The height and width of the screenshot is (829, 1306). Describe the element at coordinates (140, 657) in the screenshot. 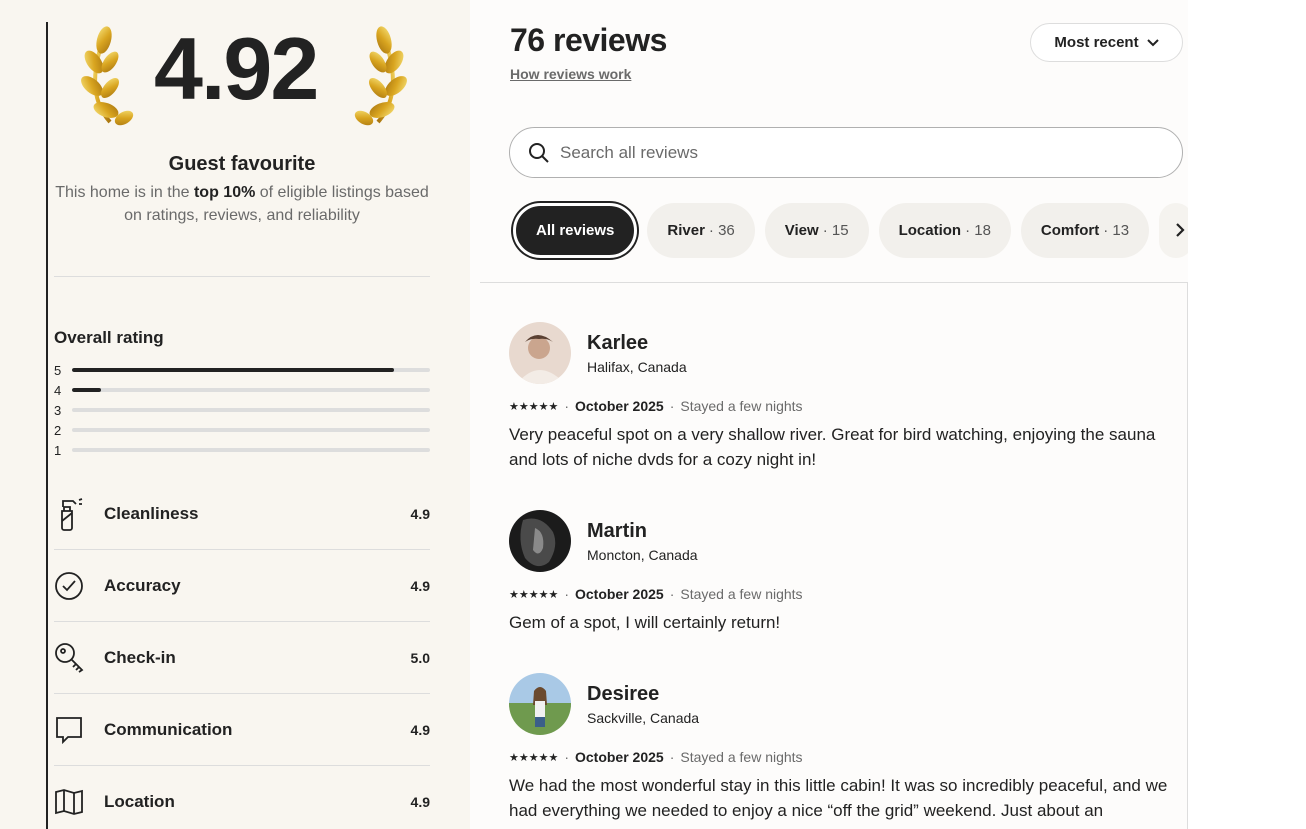

I see `category-name: Check-in` at that location.